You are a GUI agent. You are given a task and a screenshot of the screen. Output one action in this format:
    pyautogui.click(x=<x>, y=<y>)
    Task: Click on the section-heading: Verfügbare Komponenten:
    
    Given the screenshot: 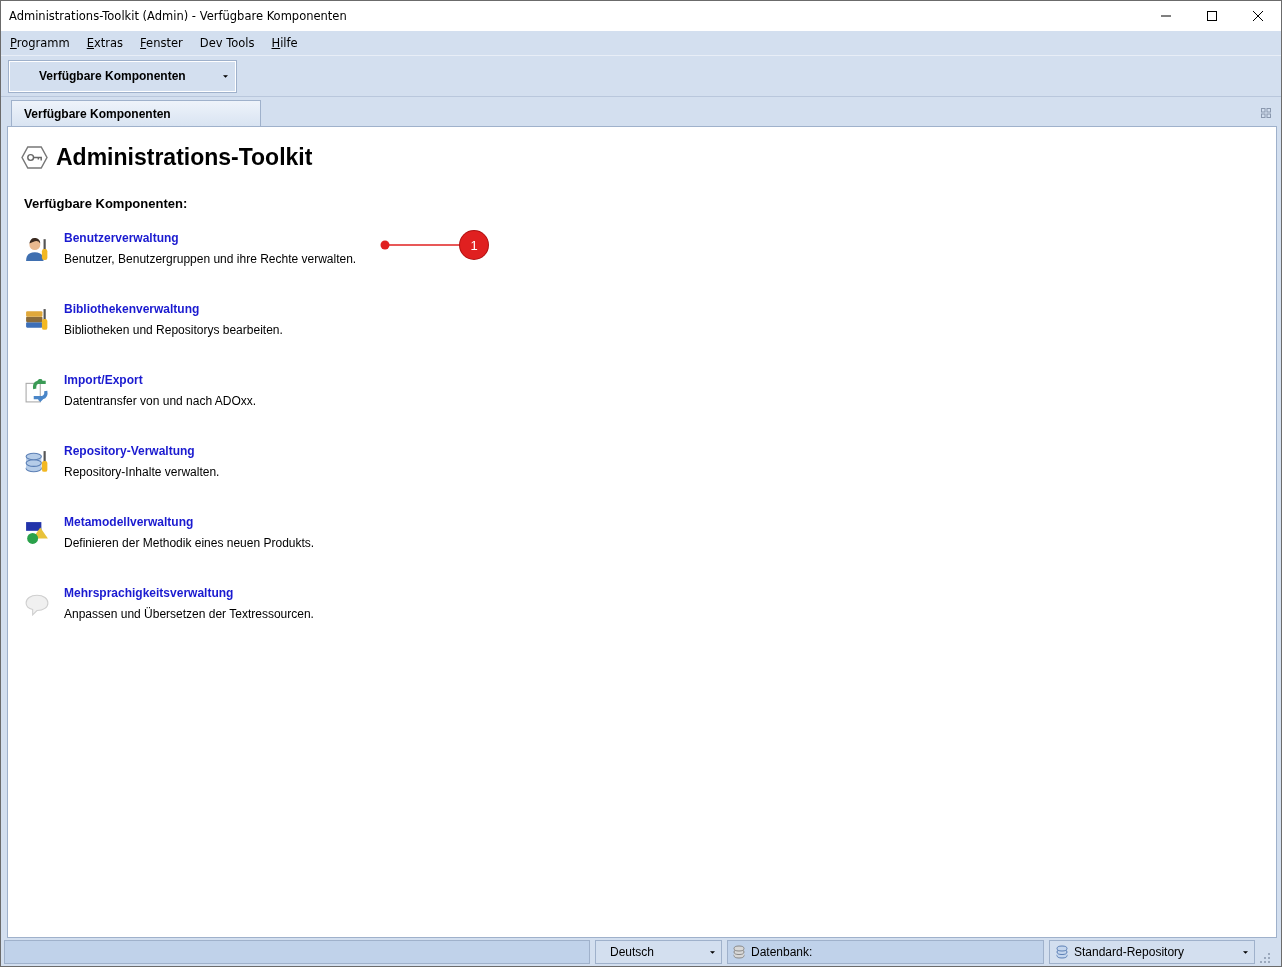 What is the action you would take?
    pyautogui.click(x=106, y=203)
    